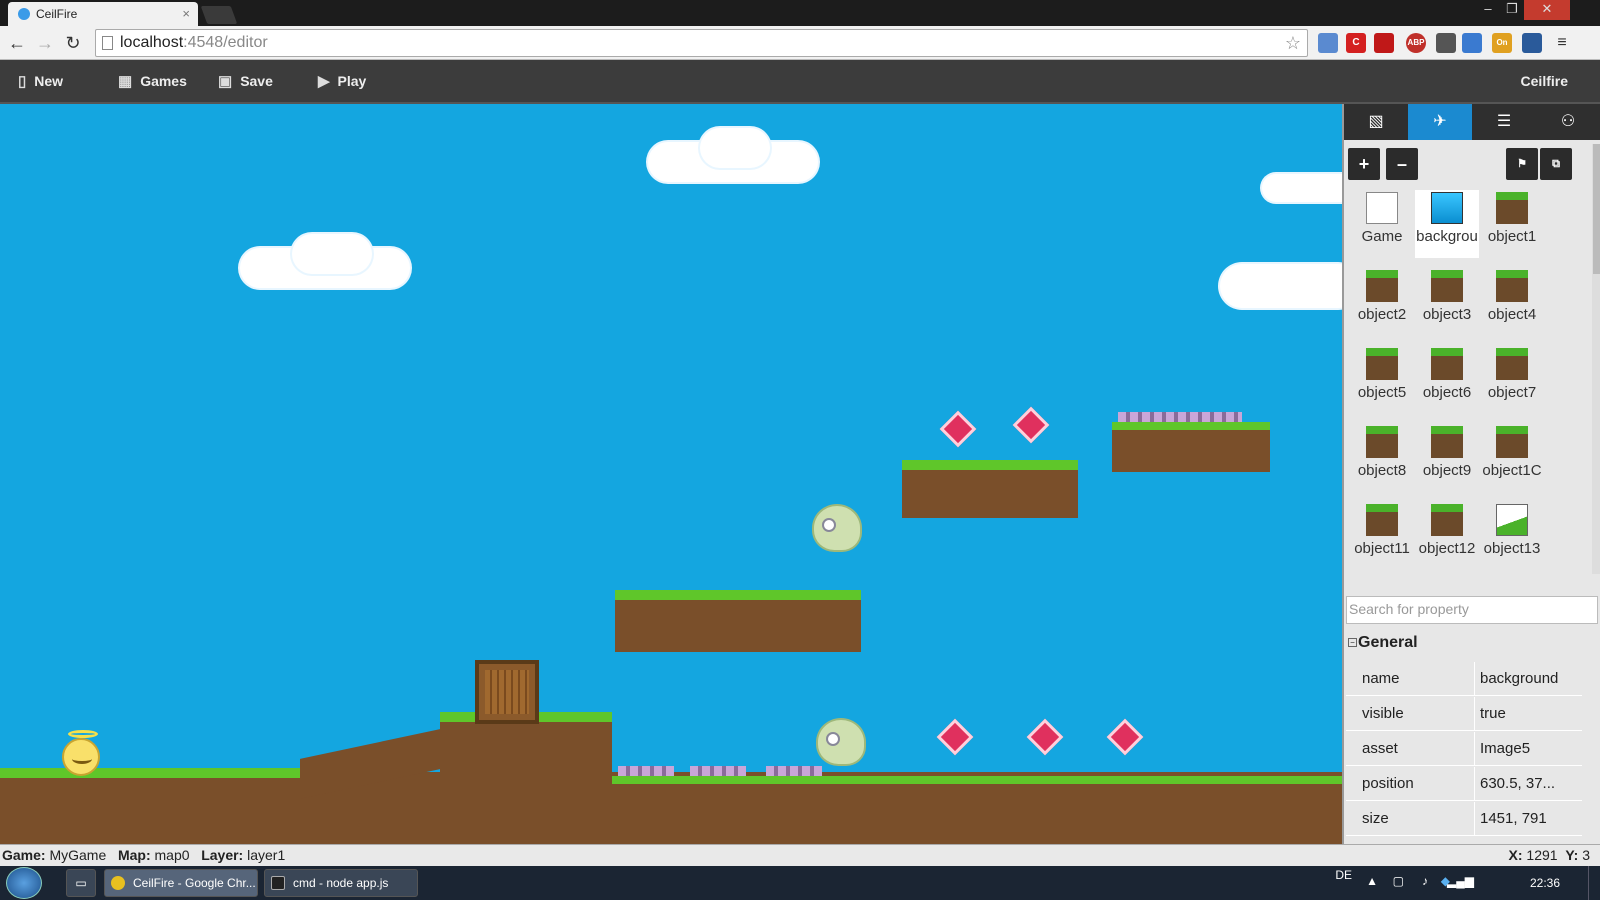  Describe the element at coordinates (1372, 881) in the screenshot. I see `tray-arrow-icon: ▲` at that location.